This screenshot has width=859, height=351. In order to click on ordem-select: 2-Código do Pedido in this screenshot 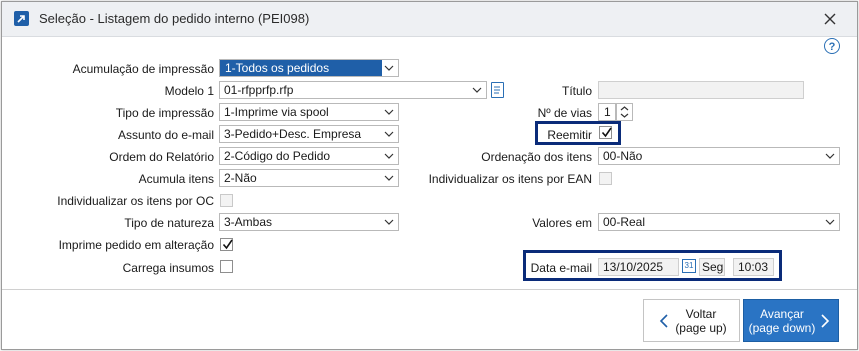, I will do `click(309, 156)`.